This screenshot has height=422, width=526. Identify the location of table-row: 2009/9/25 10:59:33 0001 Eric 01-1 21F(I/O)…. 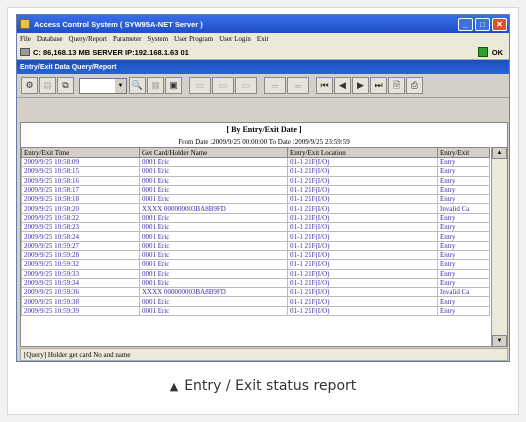
(255, 273).